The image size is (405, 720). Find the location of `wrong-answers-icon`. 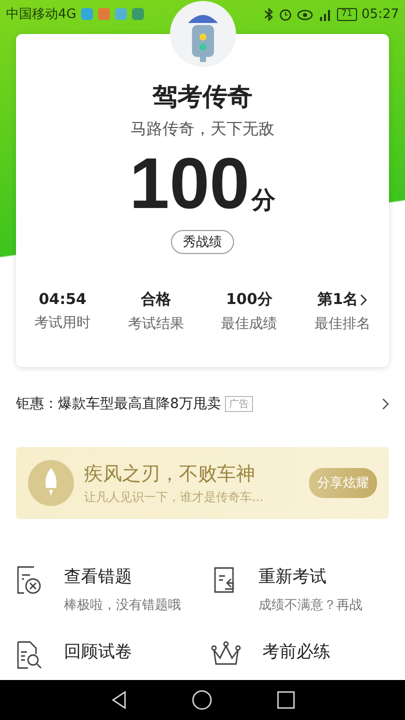

wrong-answers-icon is located at coordinates (29, 580).